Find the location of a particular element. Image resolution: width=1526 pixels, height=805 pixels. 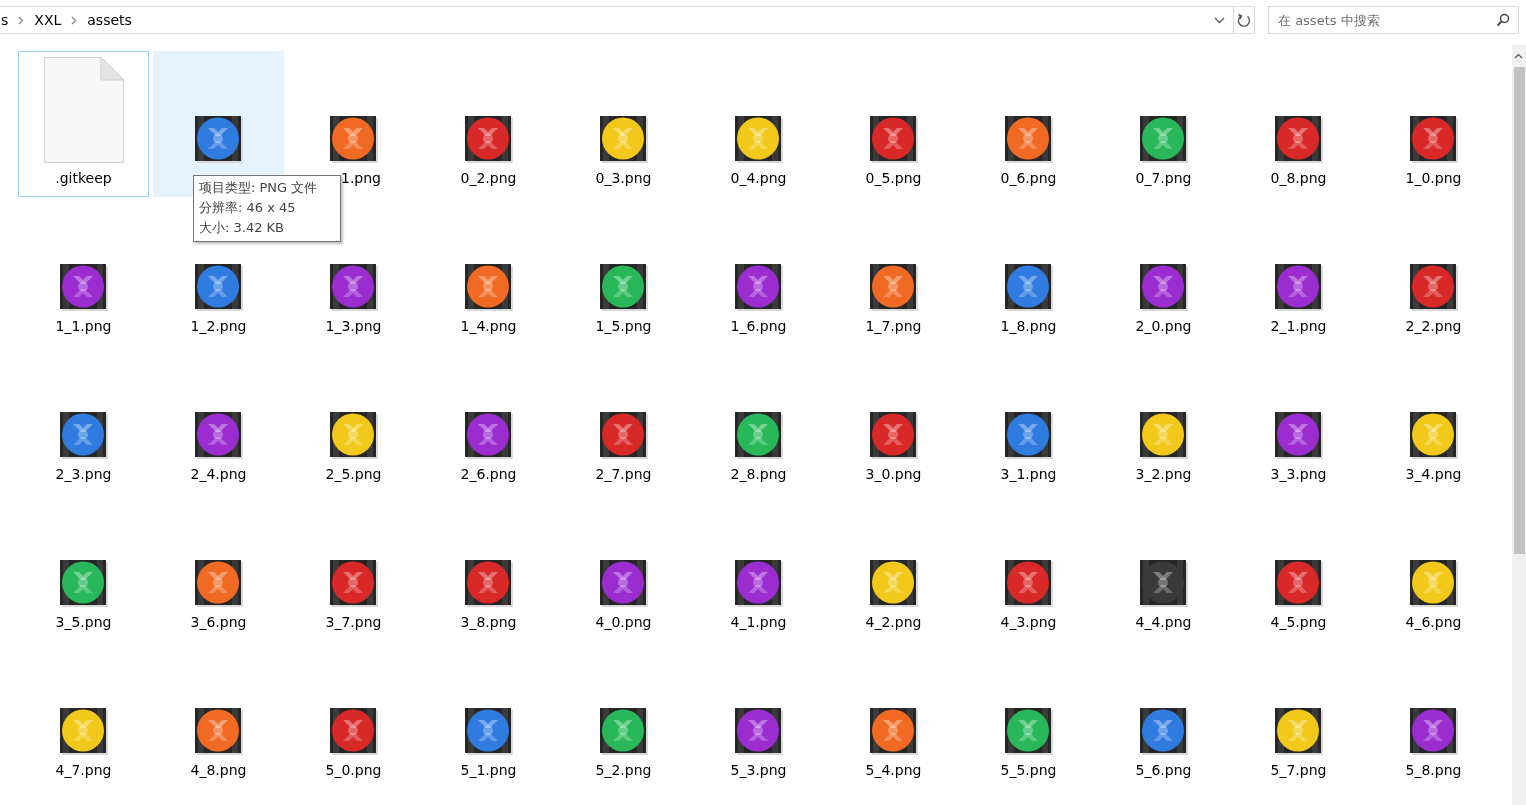

file-name: 4_2.png is located at coordinates (893, 622).